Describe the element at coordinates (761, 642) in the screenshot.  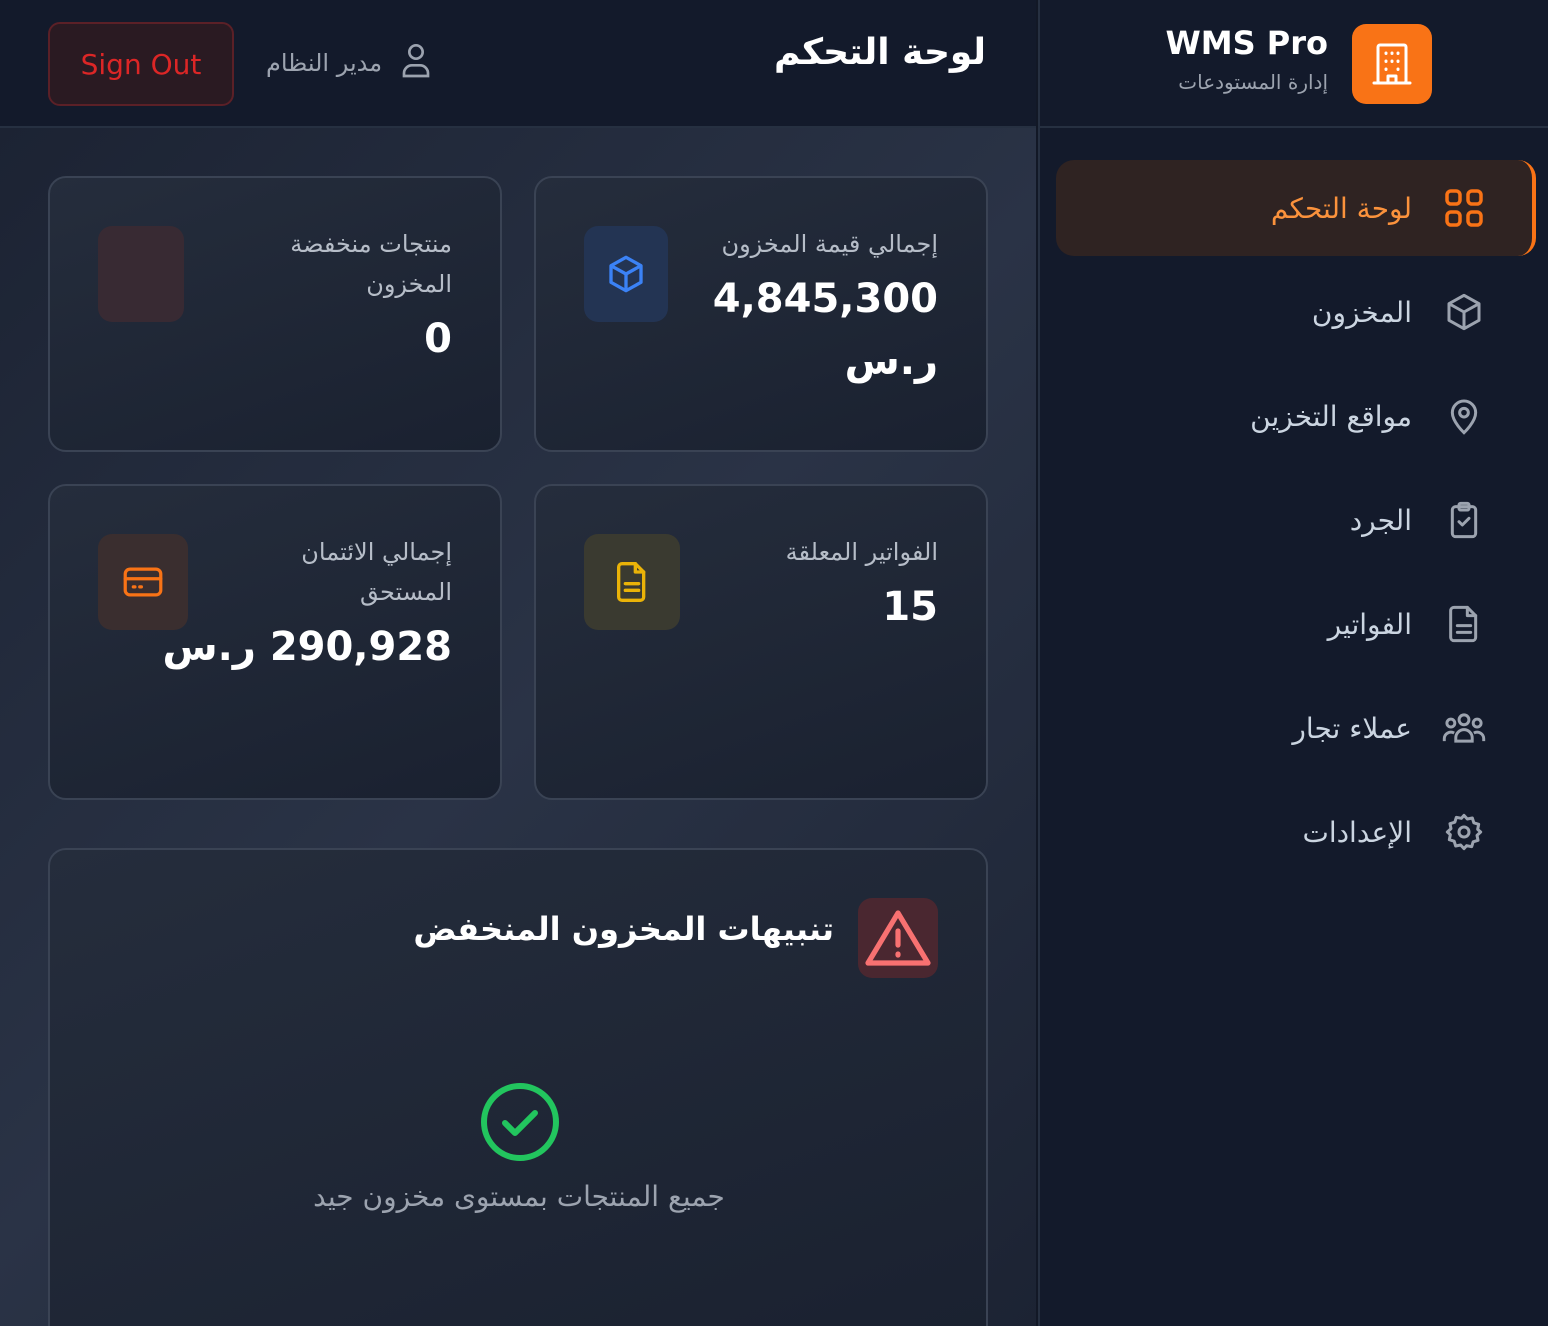
I see `pending-invoices-card: الفواتير المعلقة 15` at that location.